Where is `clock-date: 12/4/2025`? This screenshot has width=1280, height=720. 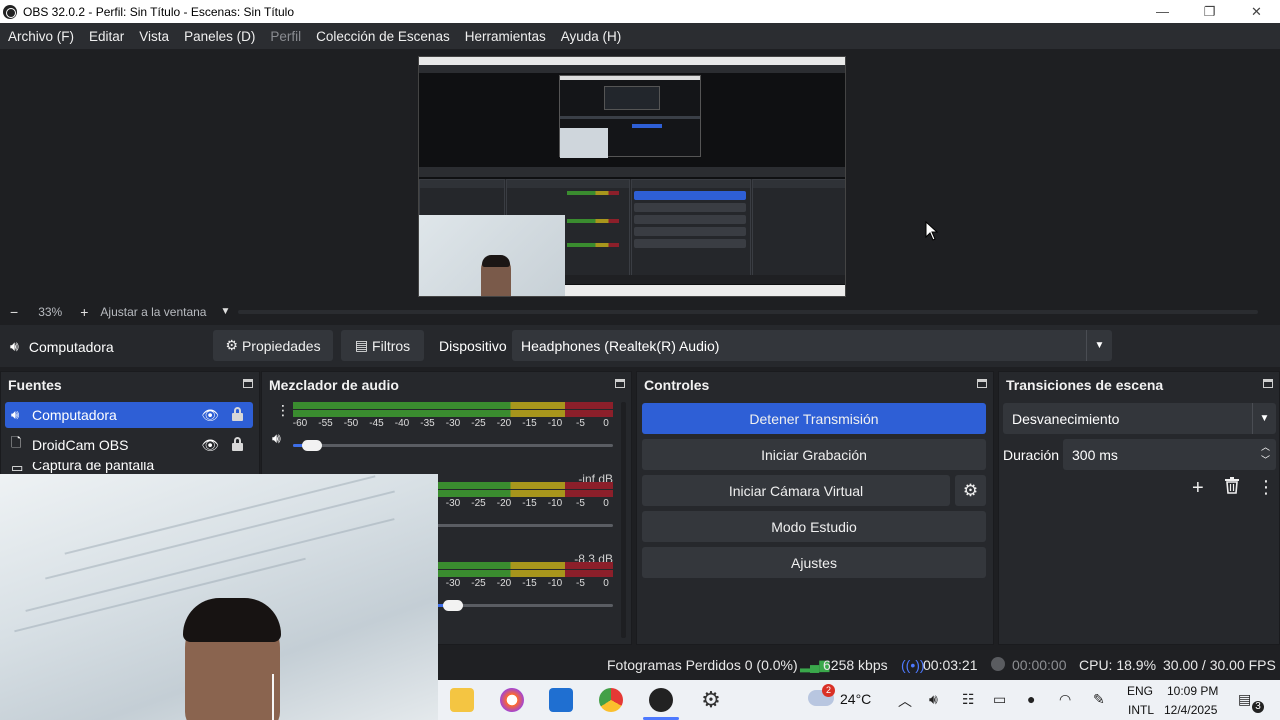 clock-date: 12/4/2025 is located at coordinates (1190, 710).